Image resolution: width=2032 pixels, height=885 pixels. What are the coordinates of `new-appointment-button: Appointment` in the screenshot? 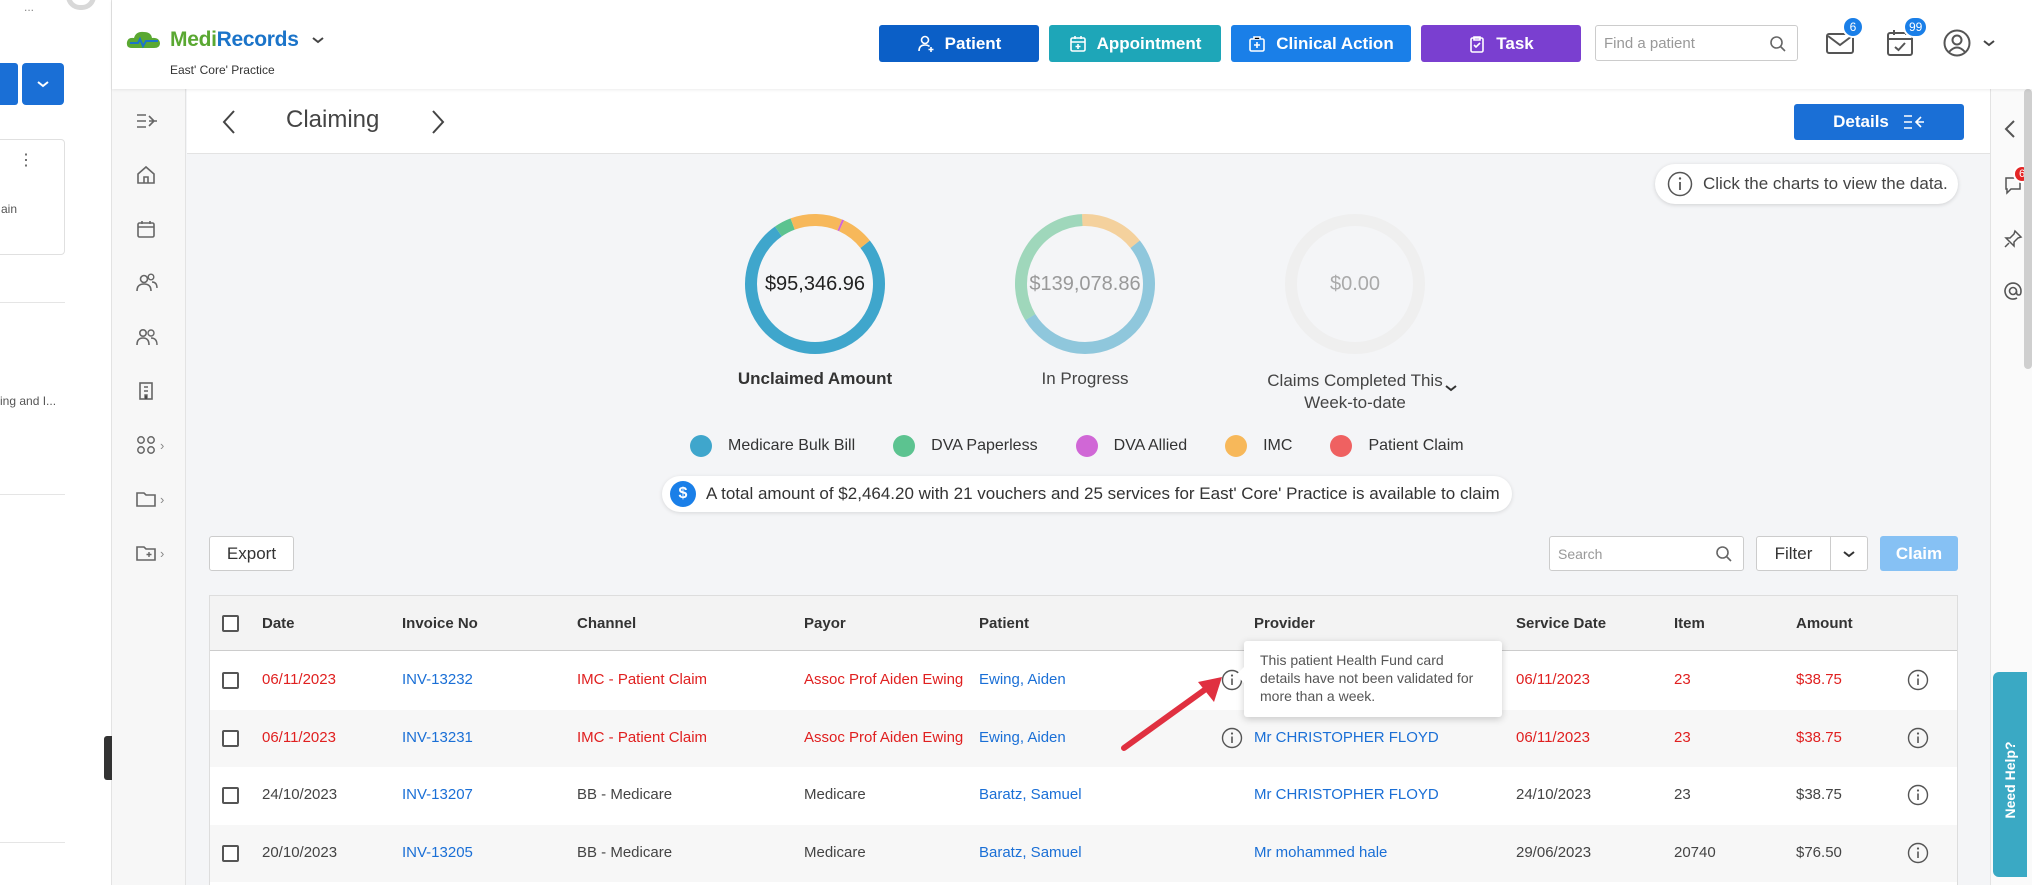 It's located at (1135, 43).